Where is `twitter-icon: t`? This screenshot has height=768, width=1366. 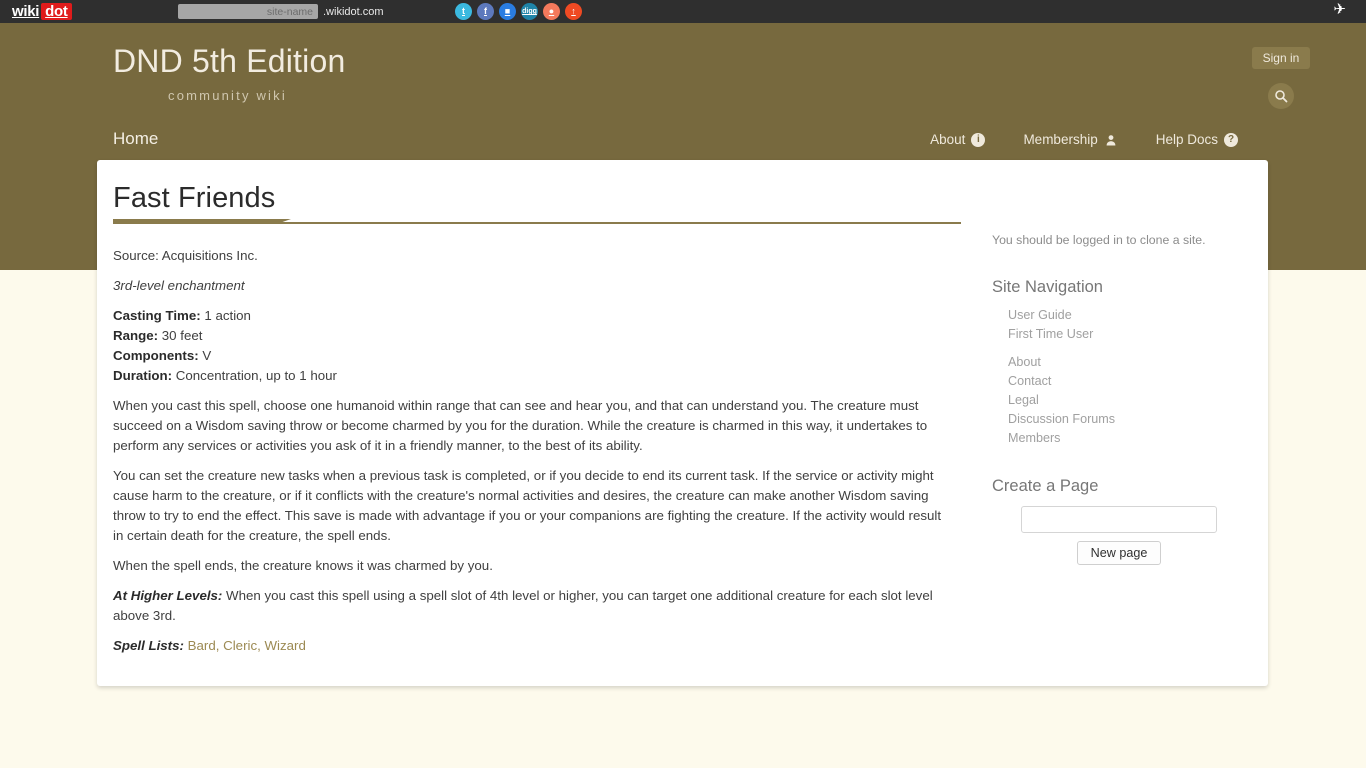 twitter-icon: t is located at coordinates (463, 11).